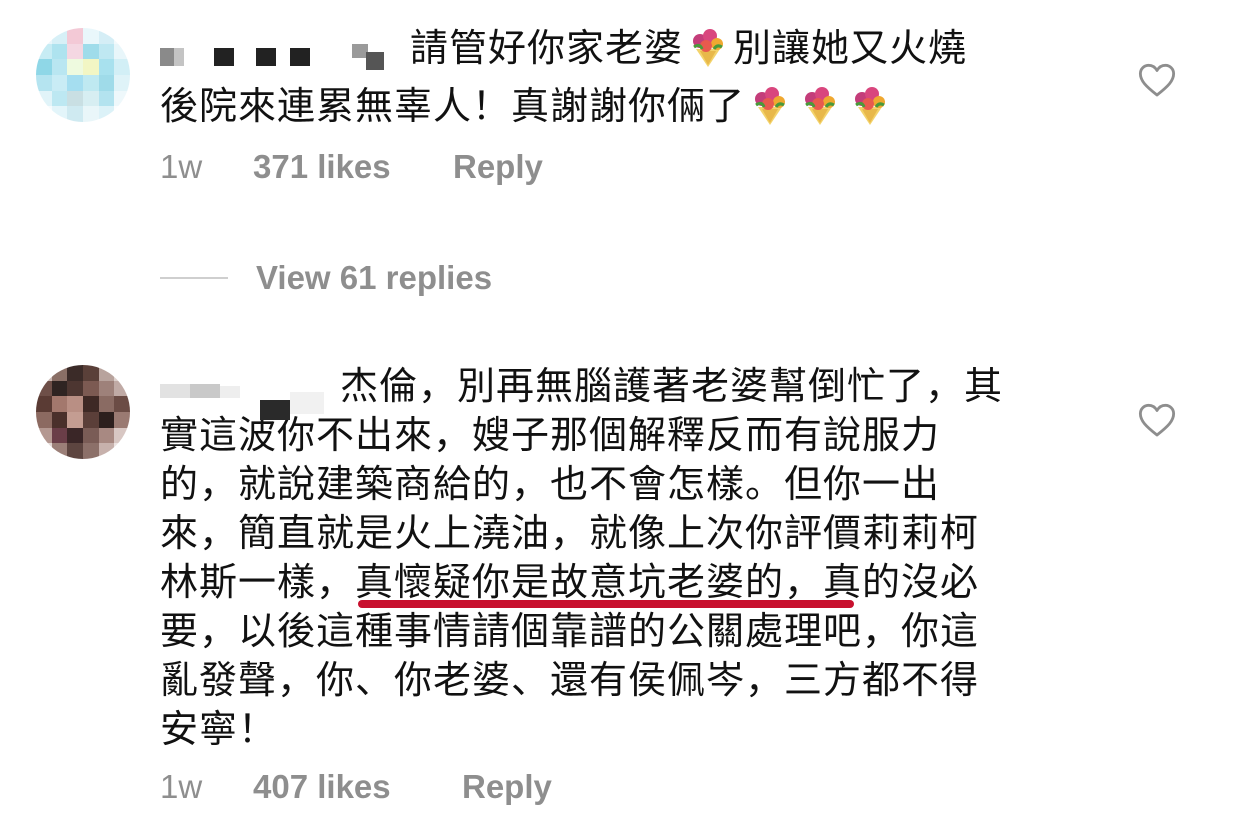 The width and height of the screenshot is (1241, 813). Describe the element at coordinates (550, 435) in the screenshot. I see `comment-text-line: 實這波你不出來，嫂子那個解釋反而有說服力` at that location.